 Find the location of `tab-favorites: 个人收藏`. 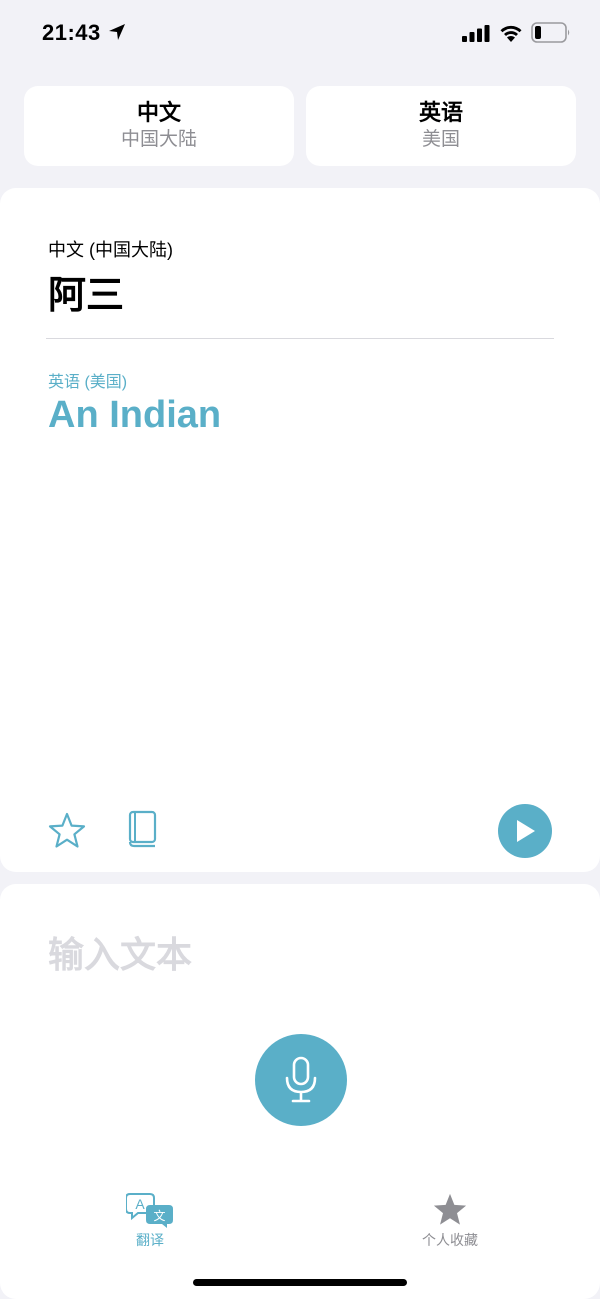

tab-favorites: 个人收藏 is located at coordinates (450, 1221).